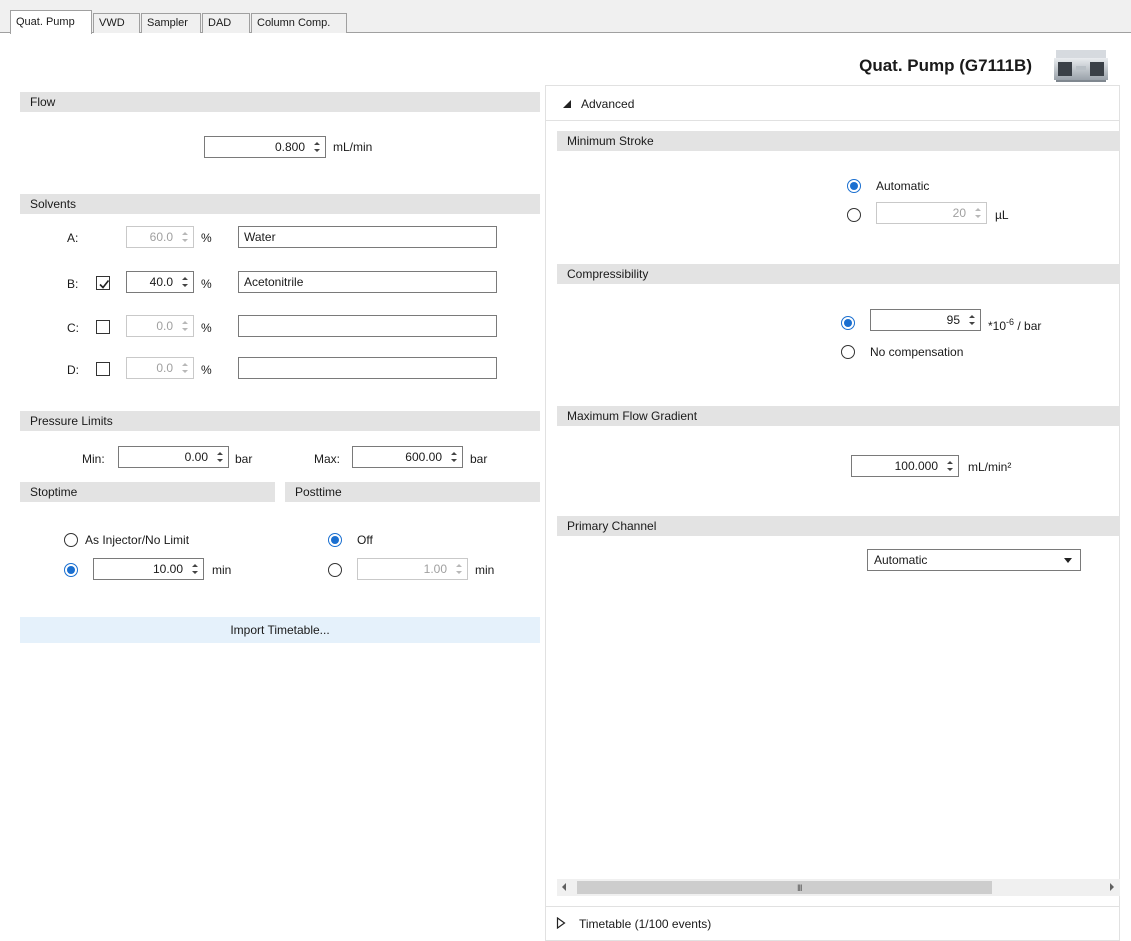  I want to click on min-stroke-input: 20, so click(931, 213).